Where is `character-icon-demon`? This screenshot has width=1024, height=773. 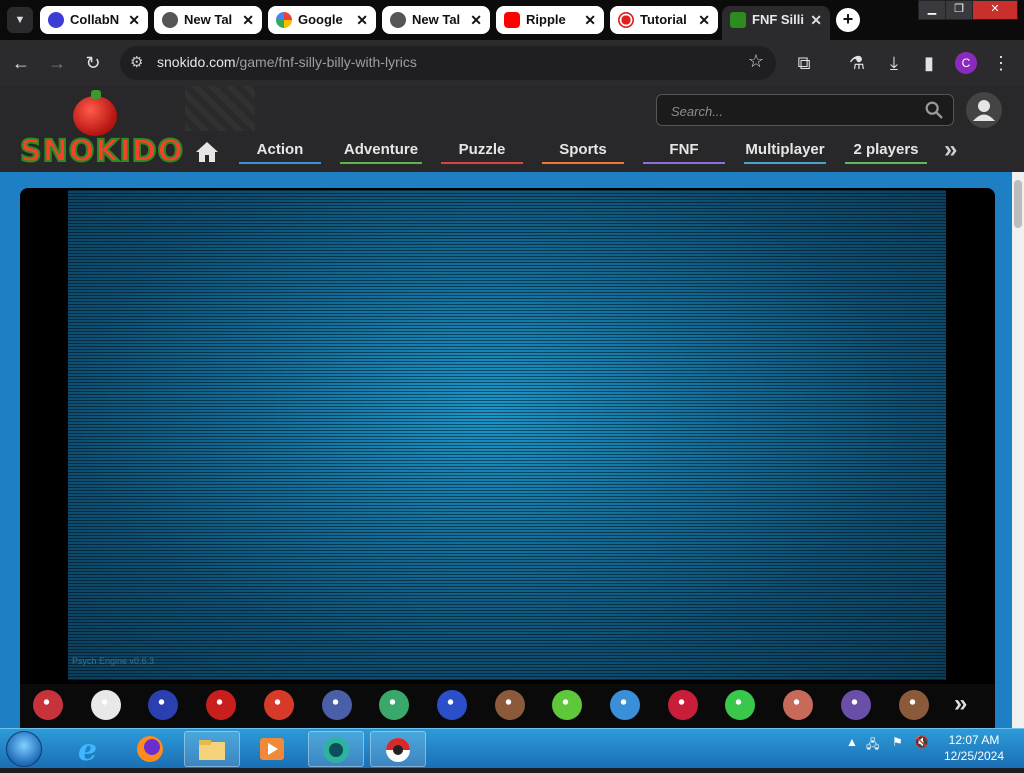
character-icon-demon is located at coordinates (682, 705).